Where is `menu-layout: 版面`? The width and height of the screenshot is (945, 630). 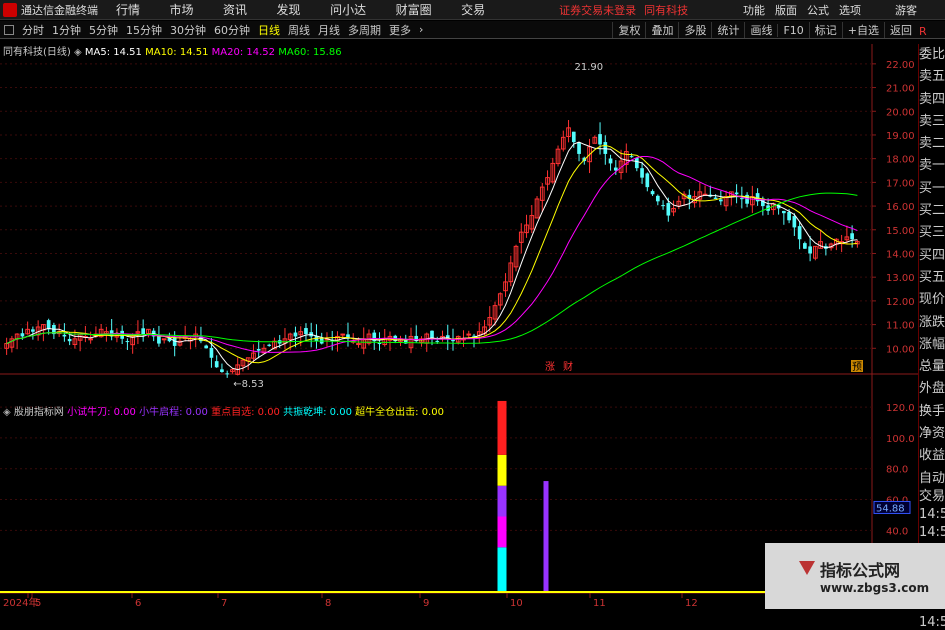
menu-layout: 版面 is located at coordinates (786, 10).